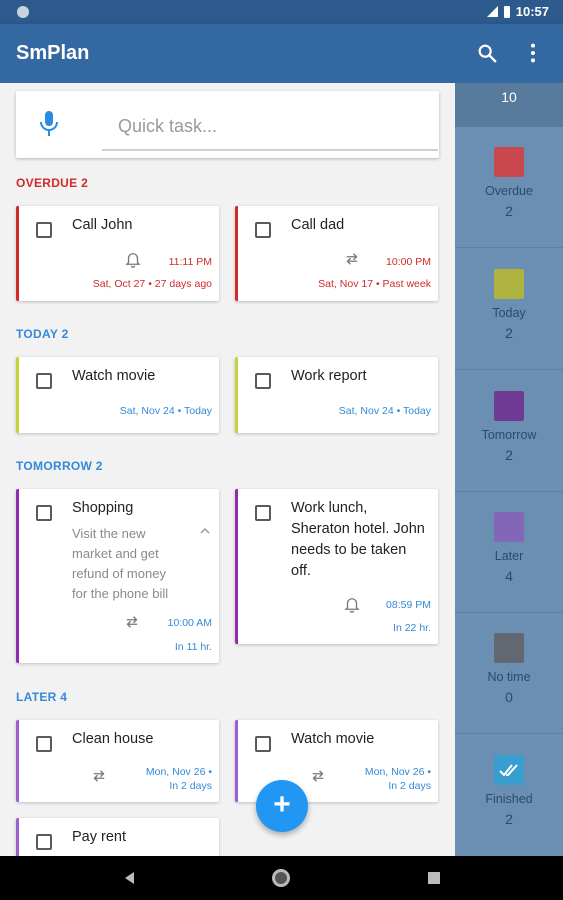 This screenshot has width=563, height=900. I want to click on battery-icon, so click(506, 11).